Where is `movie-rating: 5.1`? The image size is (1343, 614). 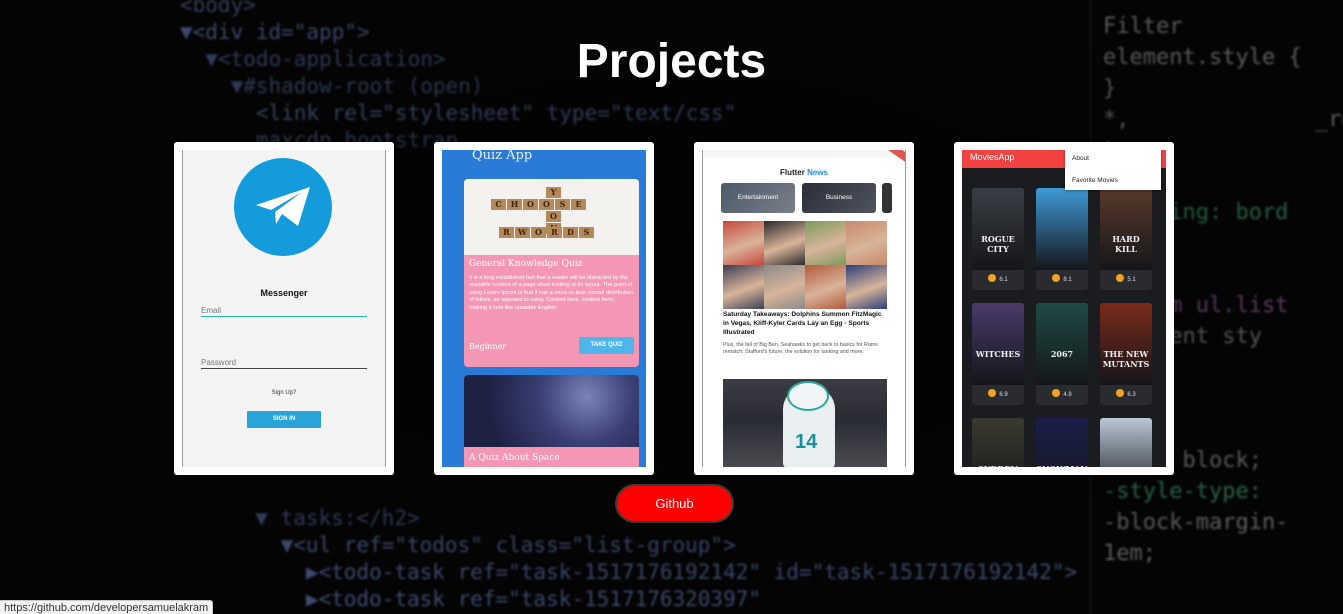 movie-rating: 5.1 is located at coordinates (1126, 280).